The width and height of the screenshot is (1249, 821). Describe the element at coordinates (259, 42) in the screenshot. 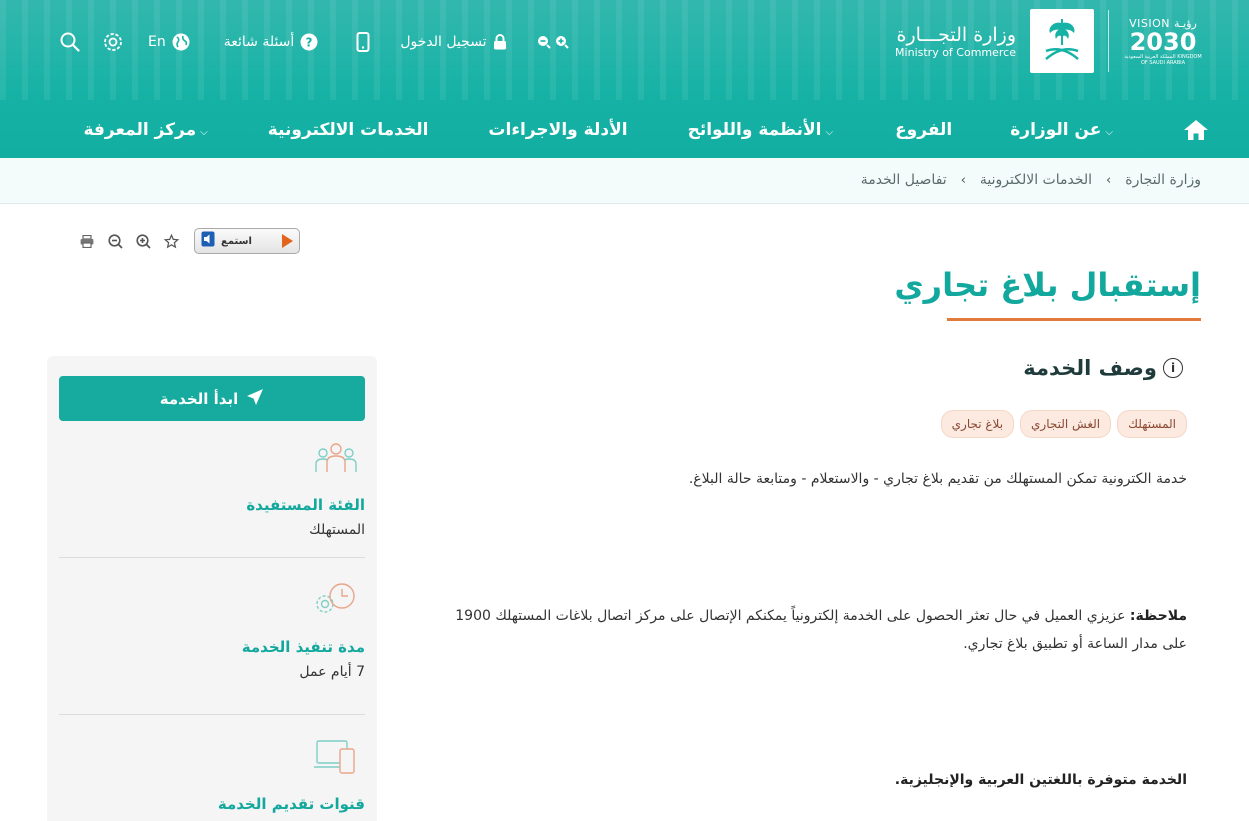

I see `faq-label: أسئلة شائعة` at that location.